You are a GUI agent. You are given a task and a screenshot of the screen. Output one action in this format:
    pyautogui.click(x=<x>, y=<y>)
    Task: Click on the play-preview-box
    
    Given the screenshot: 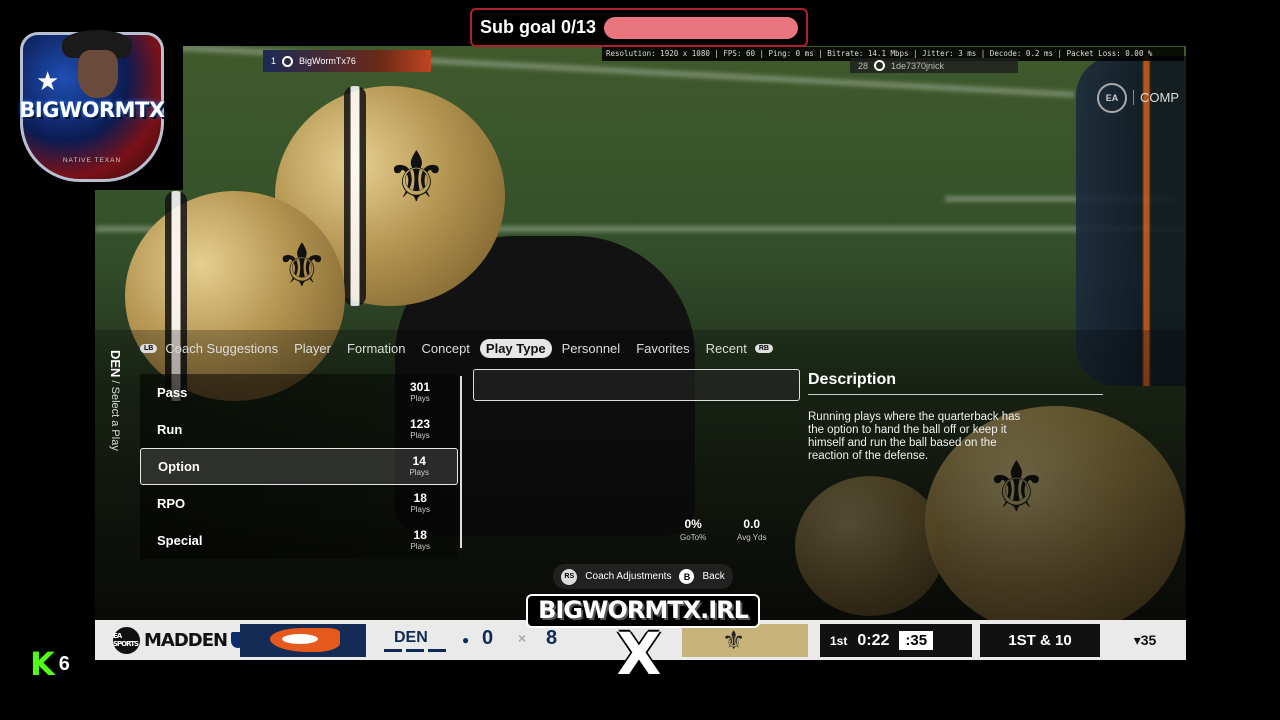 What is the action you would take?
    pyautogui.click(x=636, y=385)
    